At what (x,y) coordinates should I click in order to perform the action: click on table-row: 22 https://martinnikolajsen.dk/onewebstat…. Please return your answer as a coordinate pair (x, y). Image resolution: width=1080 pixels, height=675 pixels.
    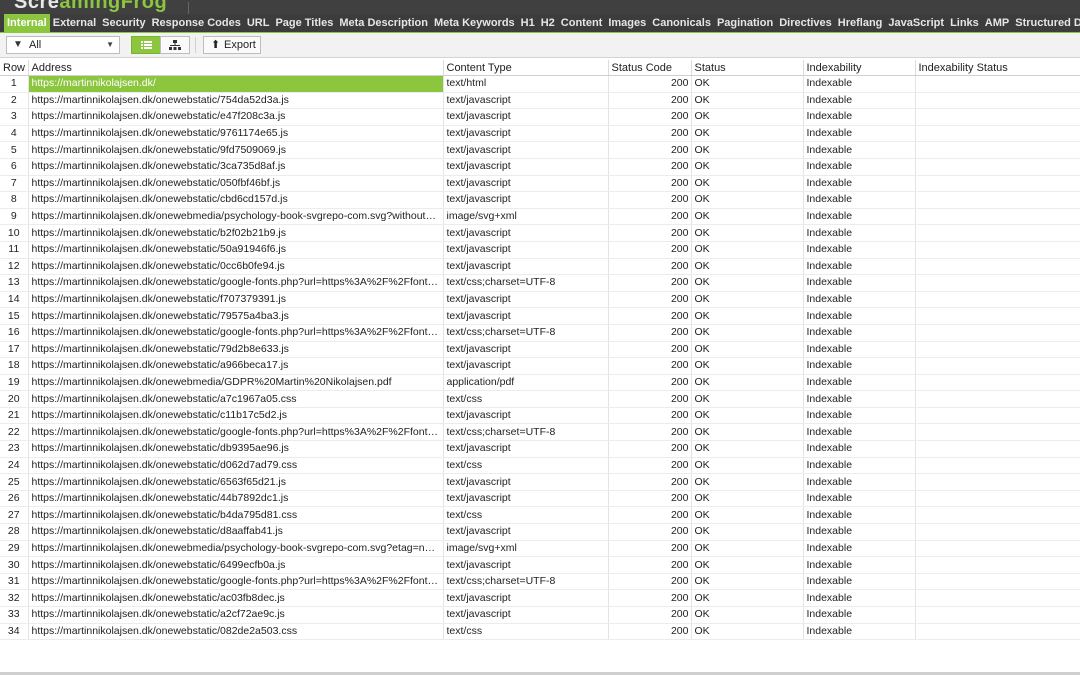
    Looking at the image, I should click on (540, 432).